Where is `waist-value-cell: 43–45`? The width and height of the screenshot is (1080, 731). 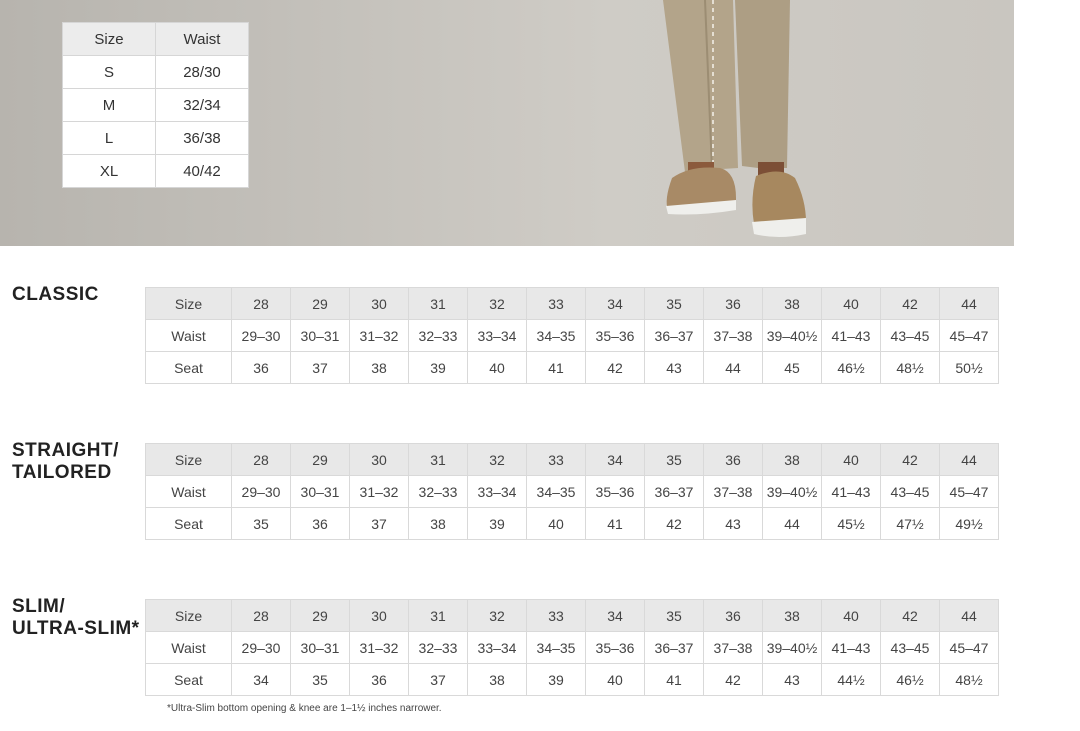 waist-value-cell: 43–45 is located at coordinates (910, 491).